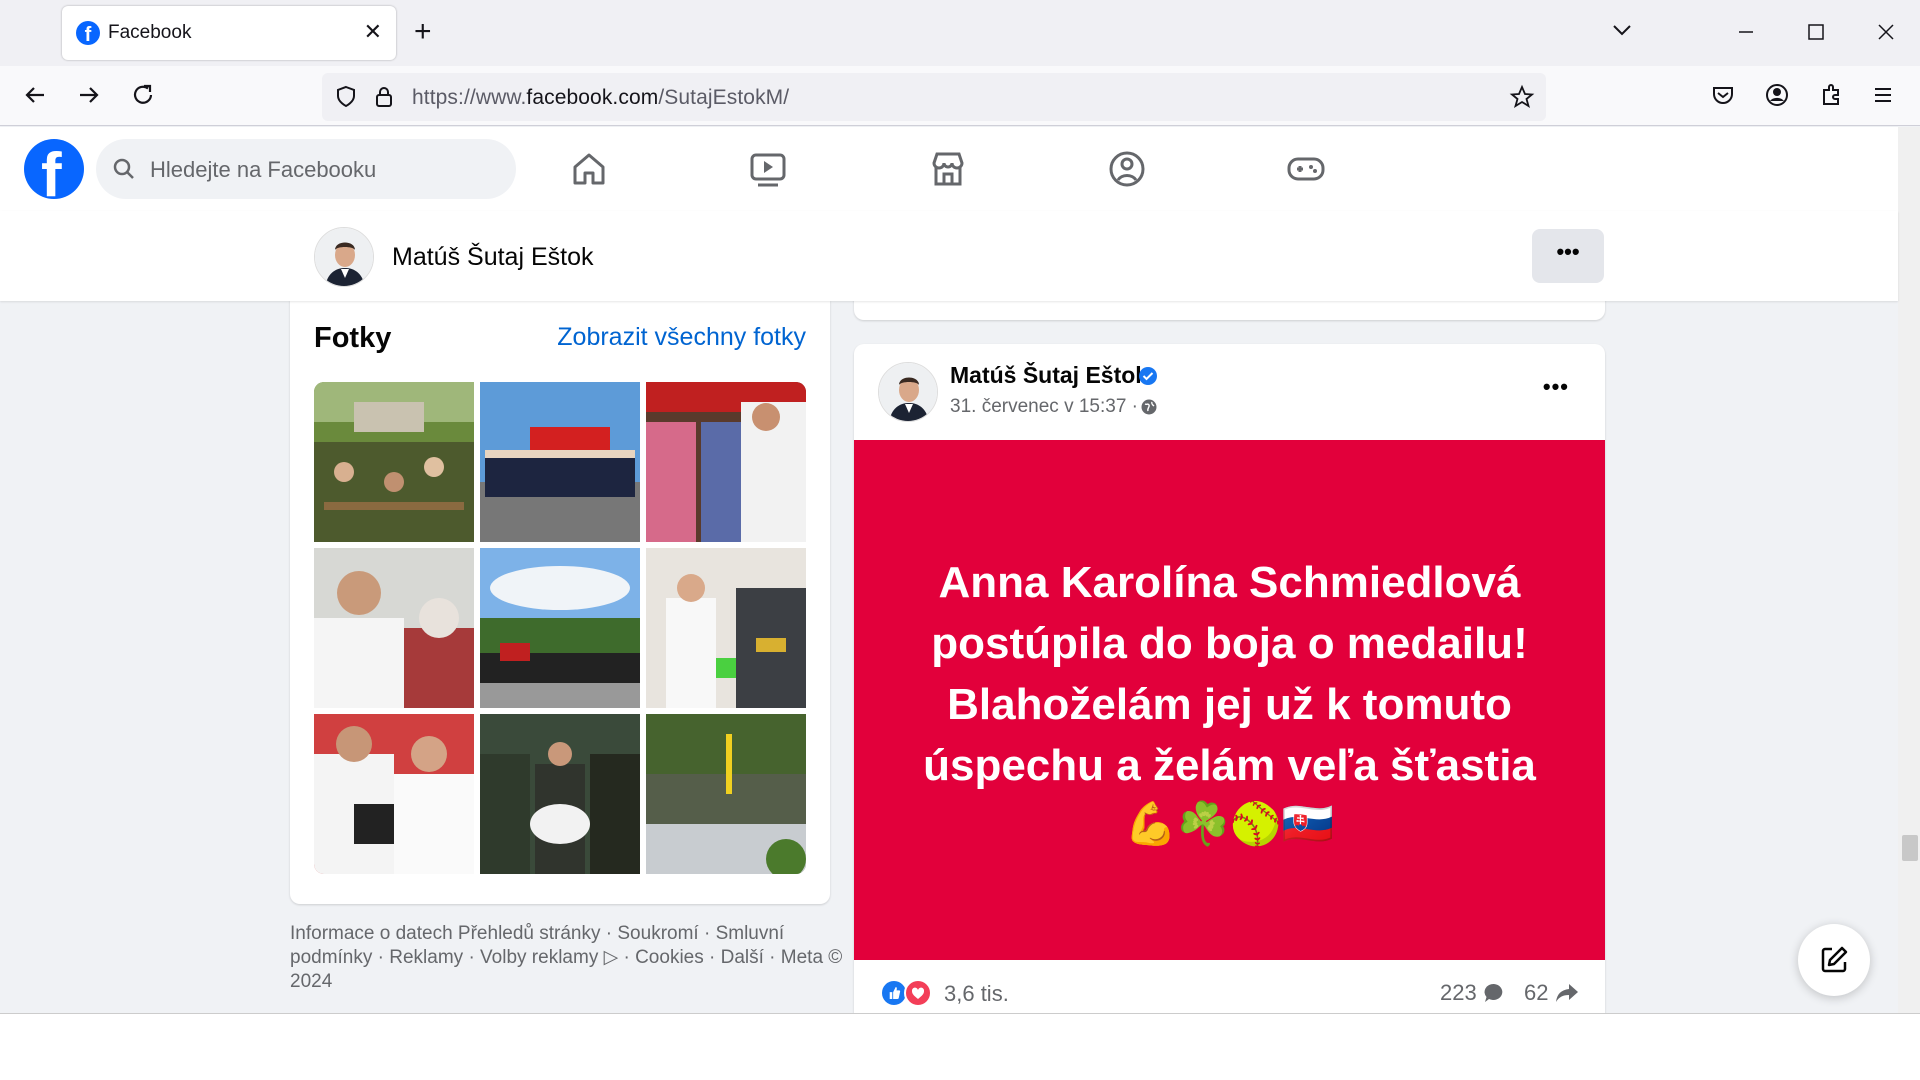 This screenshot has width=1920, height=1080. I want to click on marketplace-icon, so click(948, 169).